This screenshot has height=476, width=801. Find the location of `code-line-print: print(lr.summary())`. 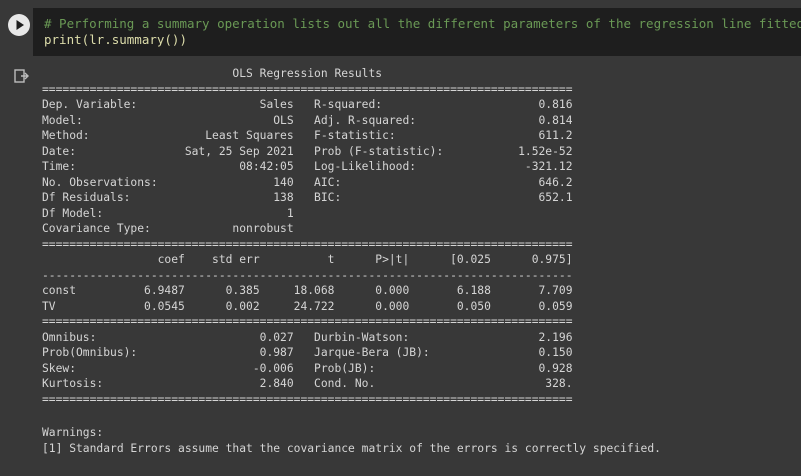

code-line-print: print(lr.summary()) is located at coordinates (115, 40).